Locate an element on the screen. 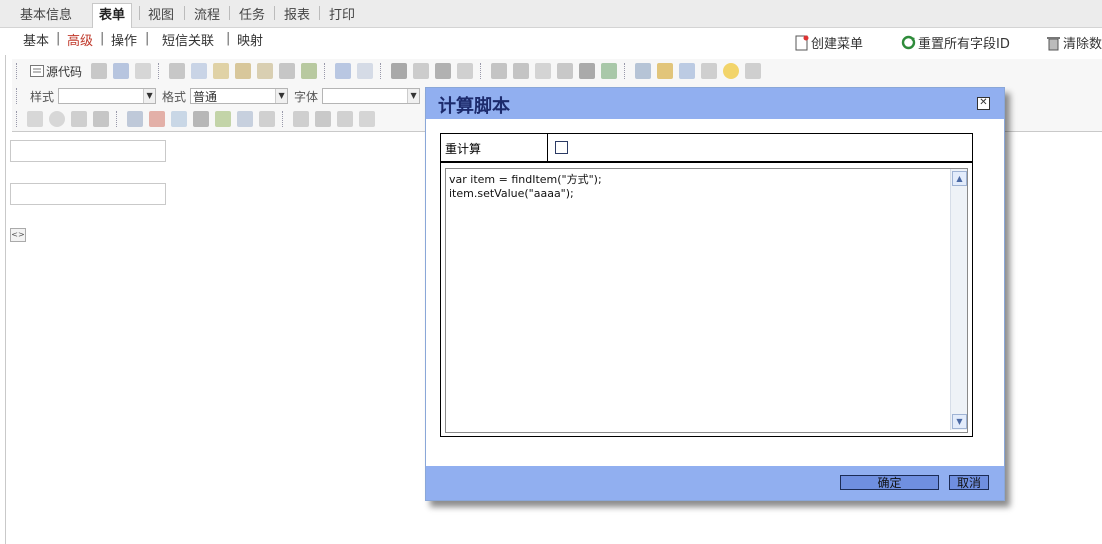 This screenshot has width=1102, height=544. ok-button: 确定 is located at coordinates (889, 482).